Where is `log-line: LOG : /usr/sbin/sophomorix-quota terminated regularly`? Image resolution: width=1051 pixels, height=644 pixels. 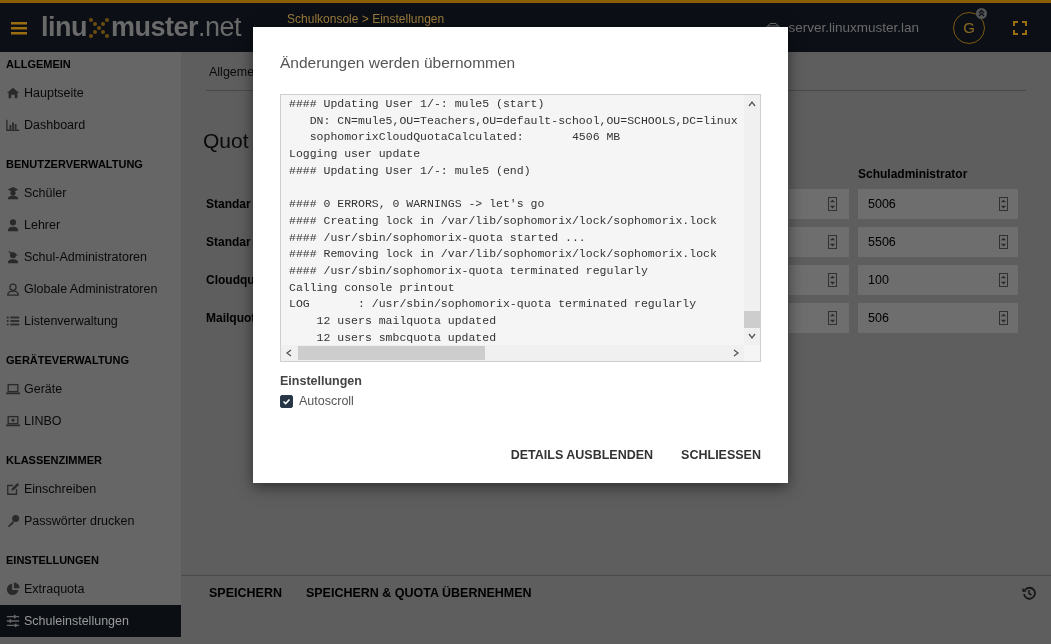
log-line: LOG : /usr/sbin/sophomorix-quota terminated regularly is located at coordinates (493, 304).